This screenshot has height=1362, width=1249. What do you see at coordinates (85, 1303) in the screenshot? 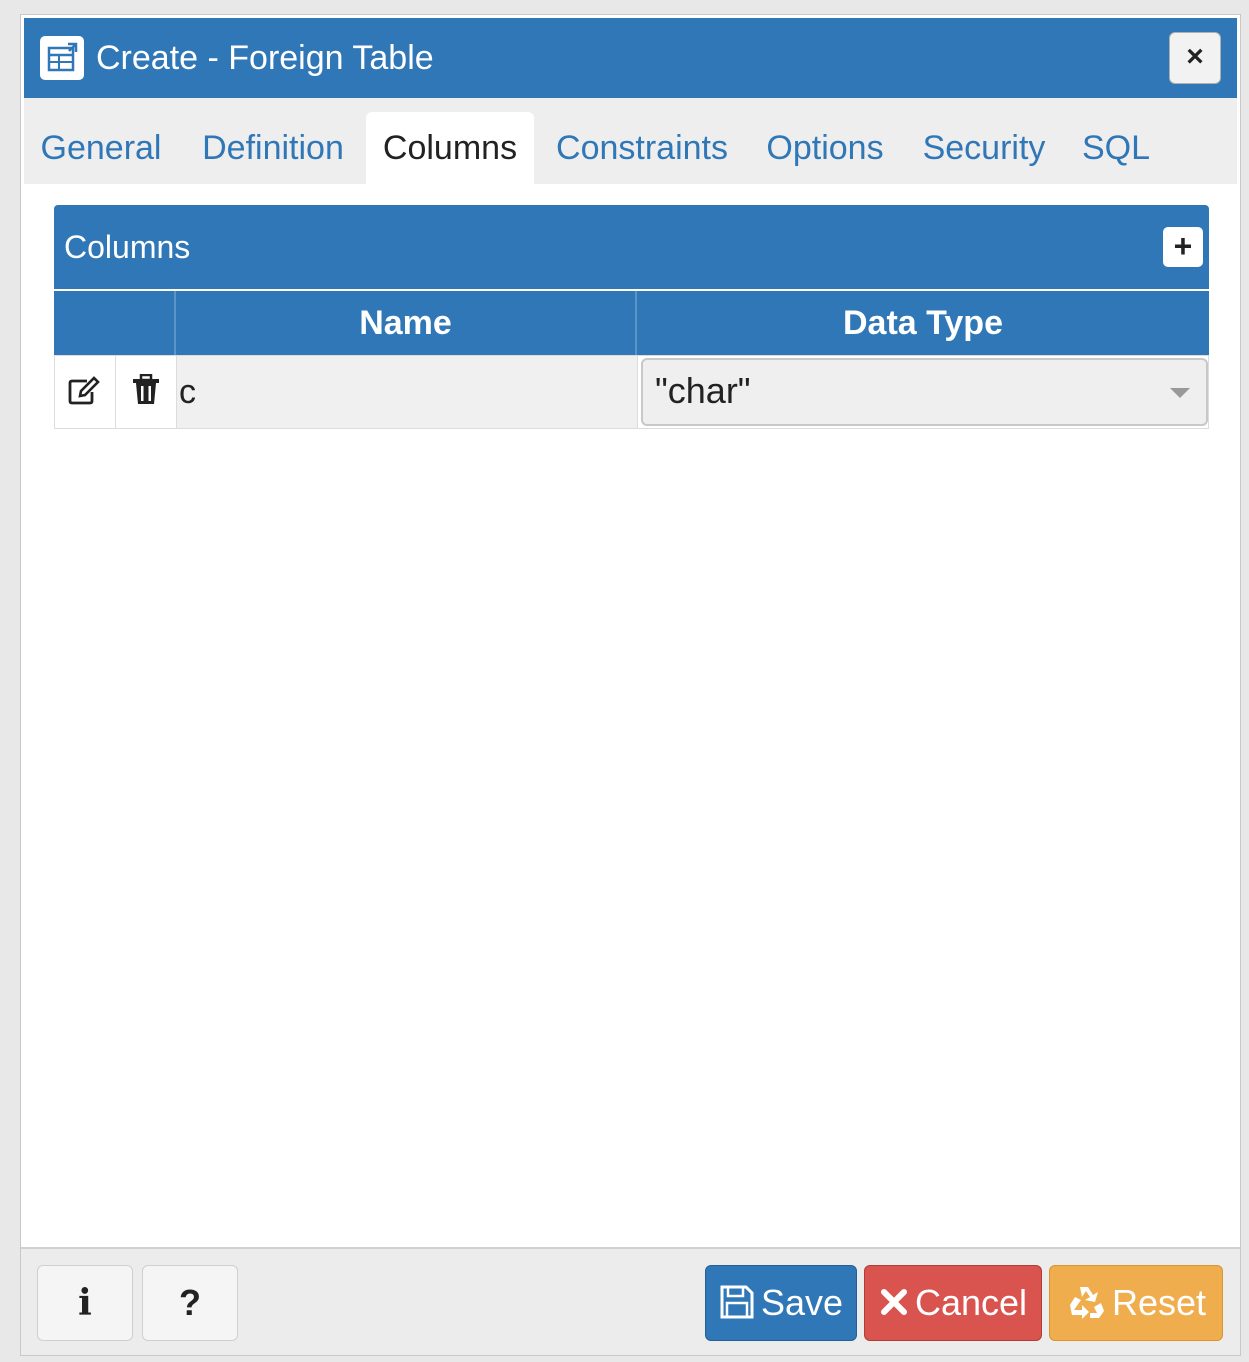
I see `info-button: i` at bounding box center [85, 1303].